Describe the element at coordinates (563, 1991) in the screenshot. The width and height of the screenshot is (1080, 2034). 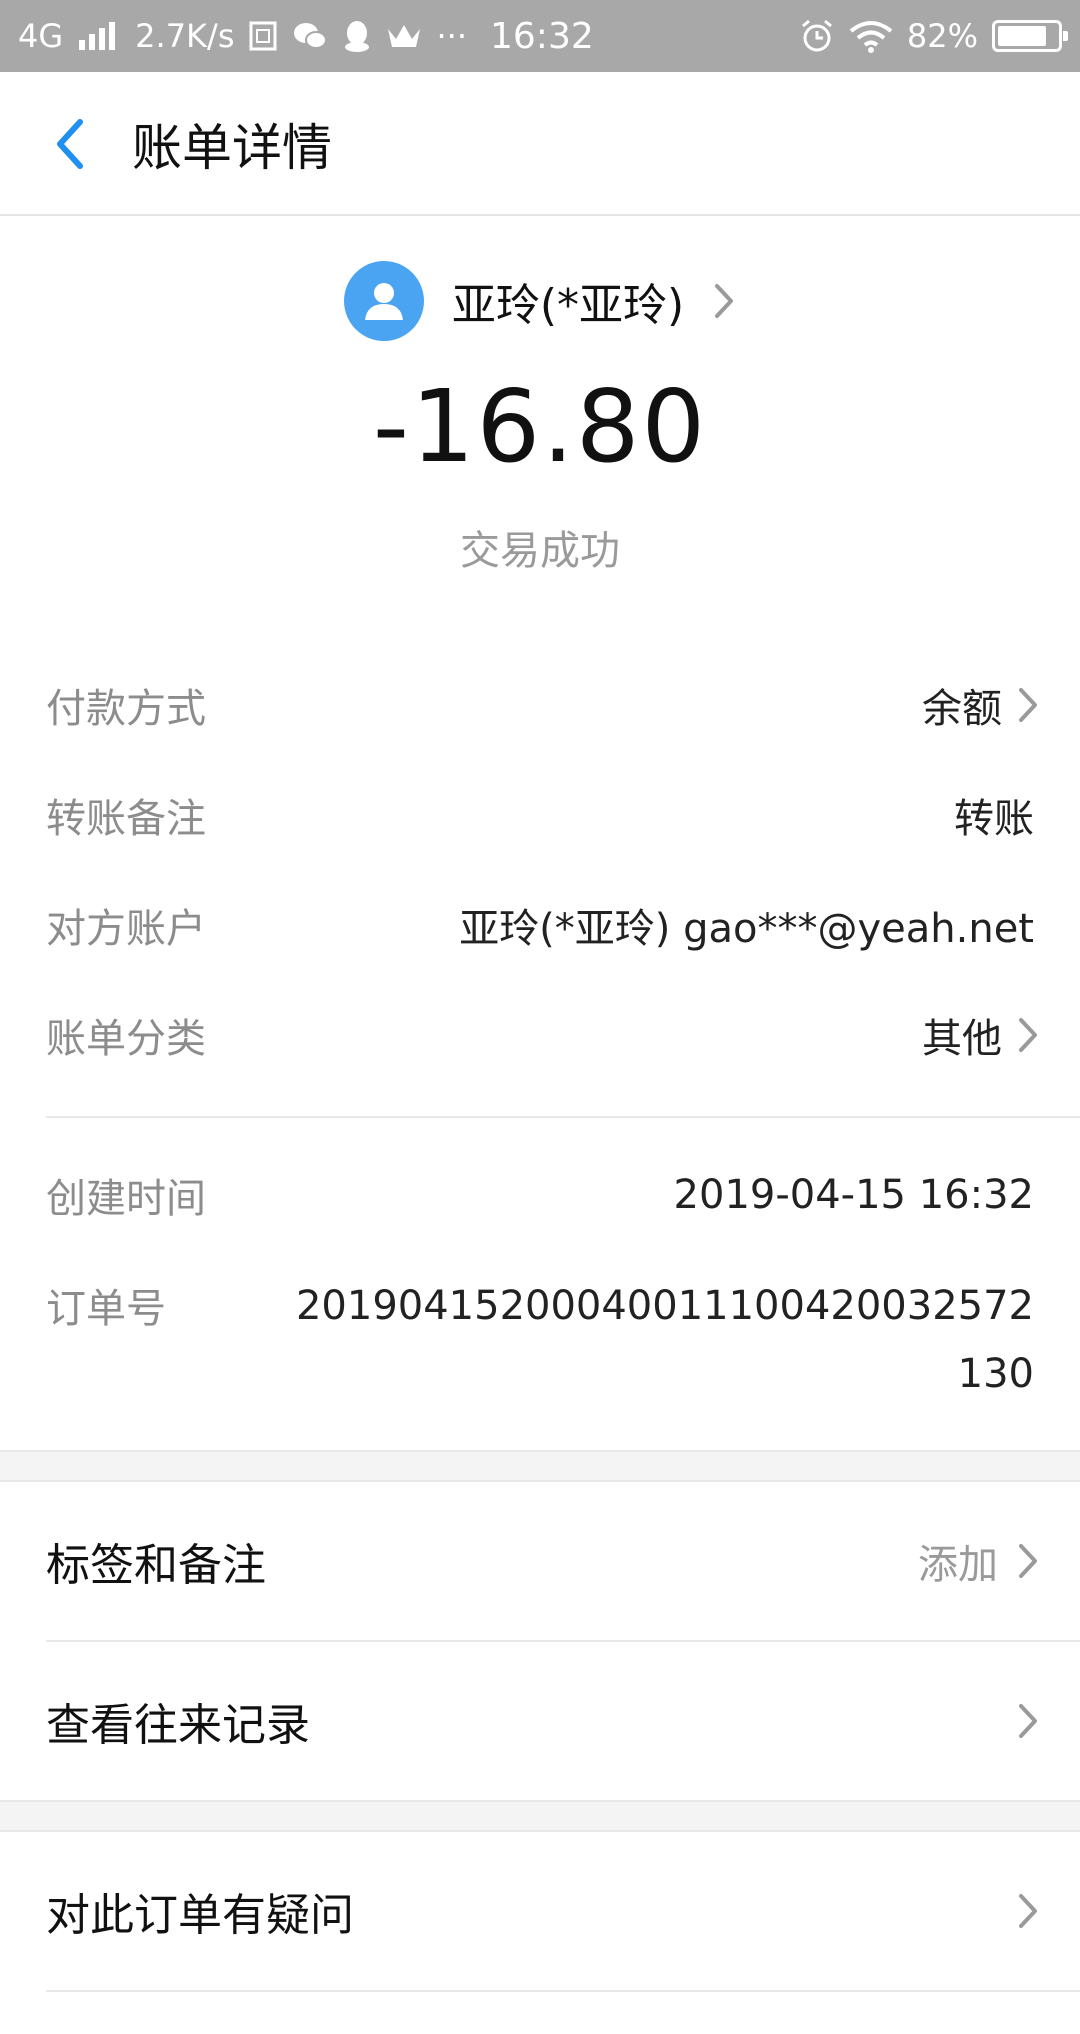
I see `bottom-divider` at that location.